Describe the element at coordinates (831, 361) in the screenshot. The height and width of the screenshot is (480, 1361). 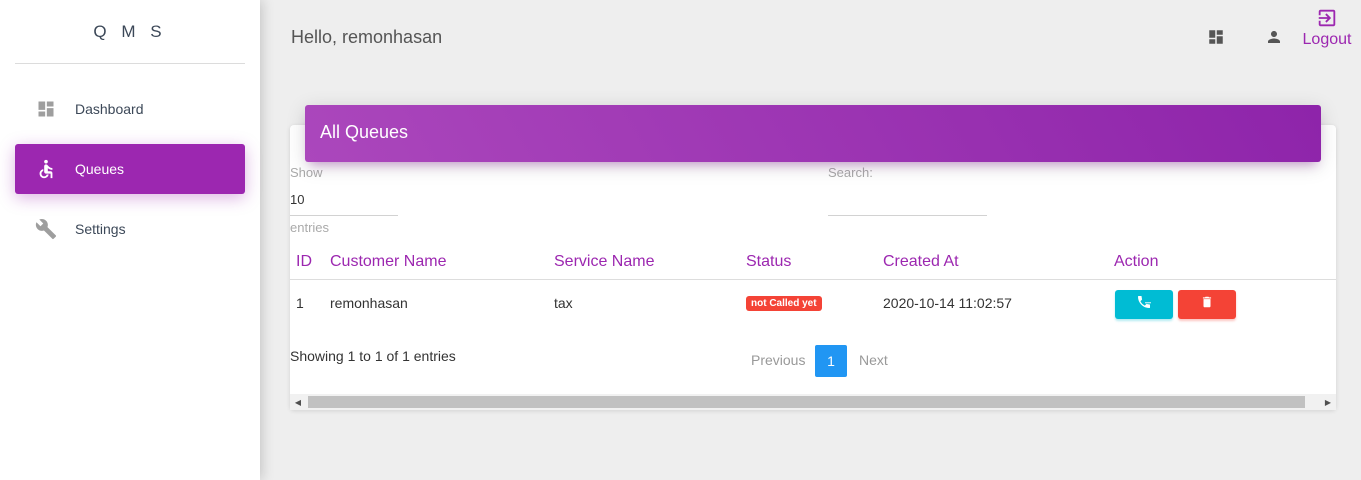
I see `pagination-page-1: 1` at that location.